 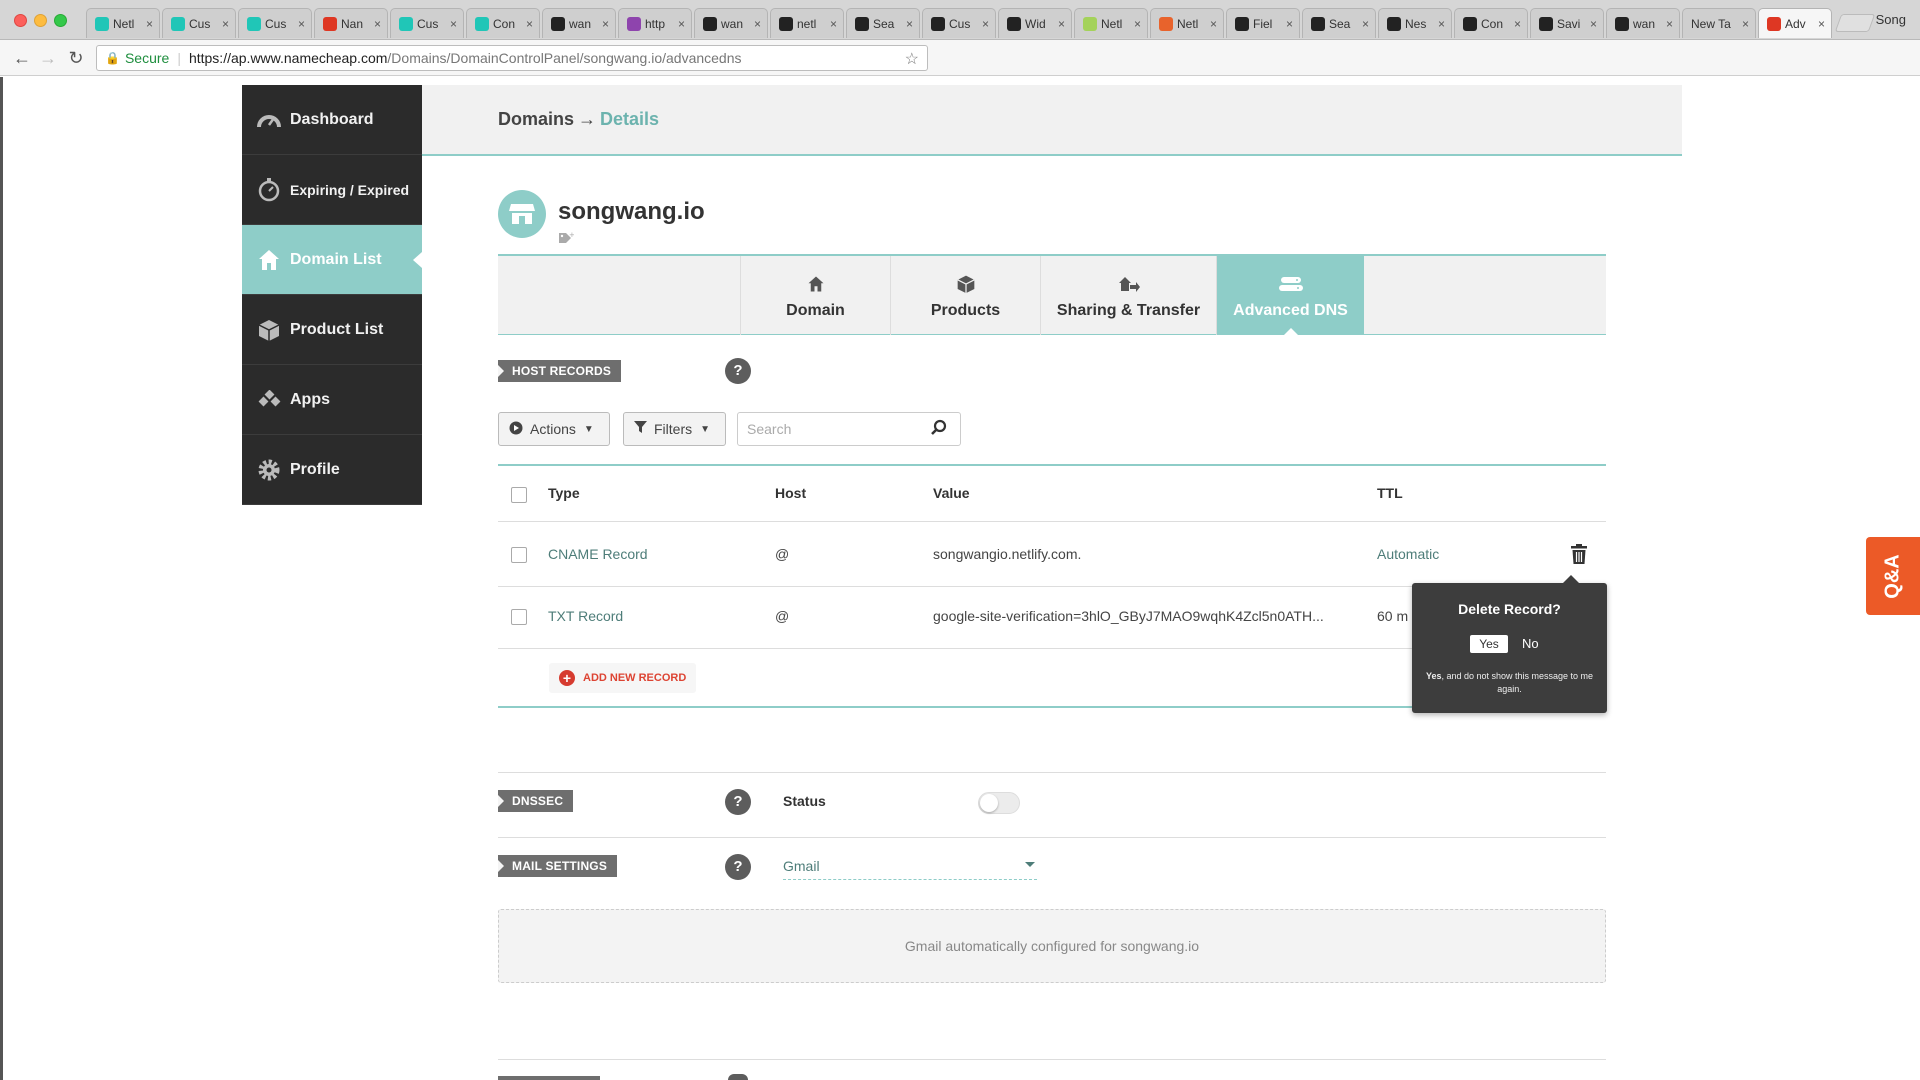 I want to click on new-tab-button, so click(x=1855, y=23).